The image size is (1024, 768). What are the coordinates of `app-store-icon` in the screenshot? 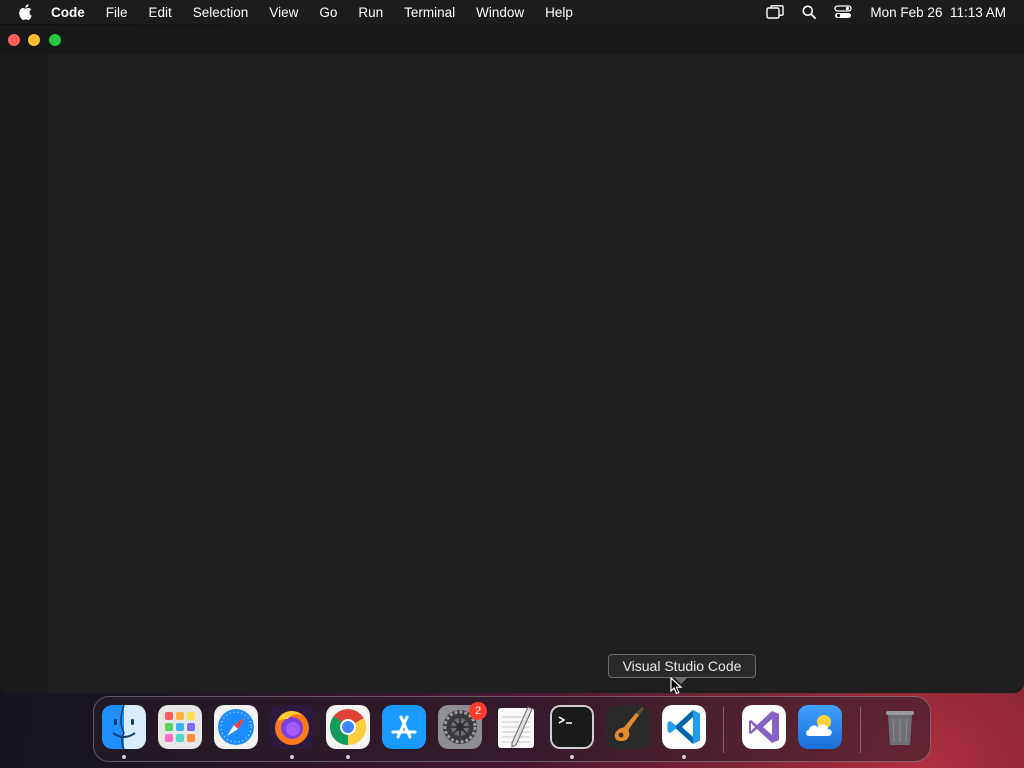 It's located at (404, 727).